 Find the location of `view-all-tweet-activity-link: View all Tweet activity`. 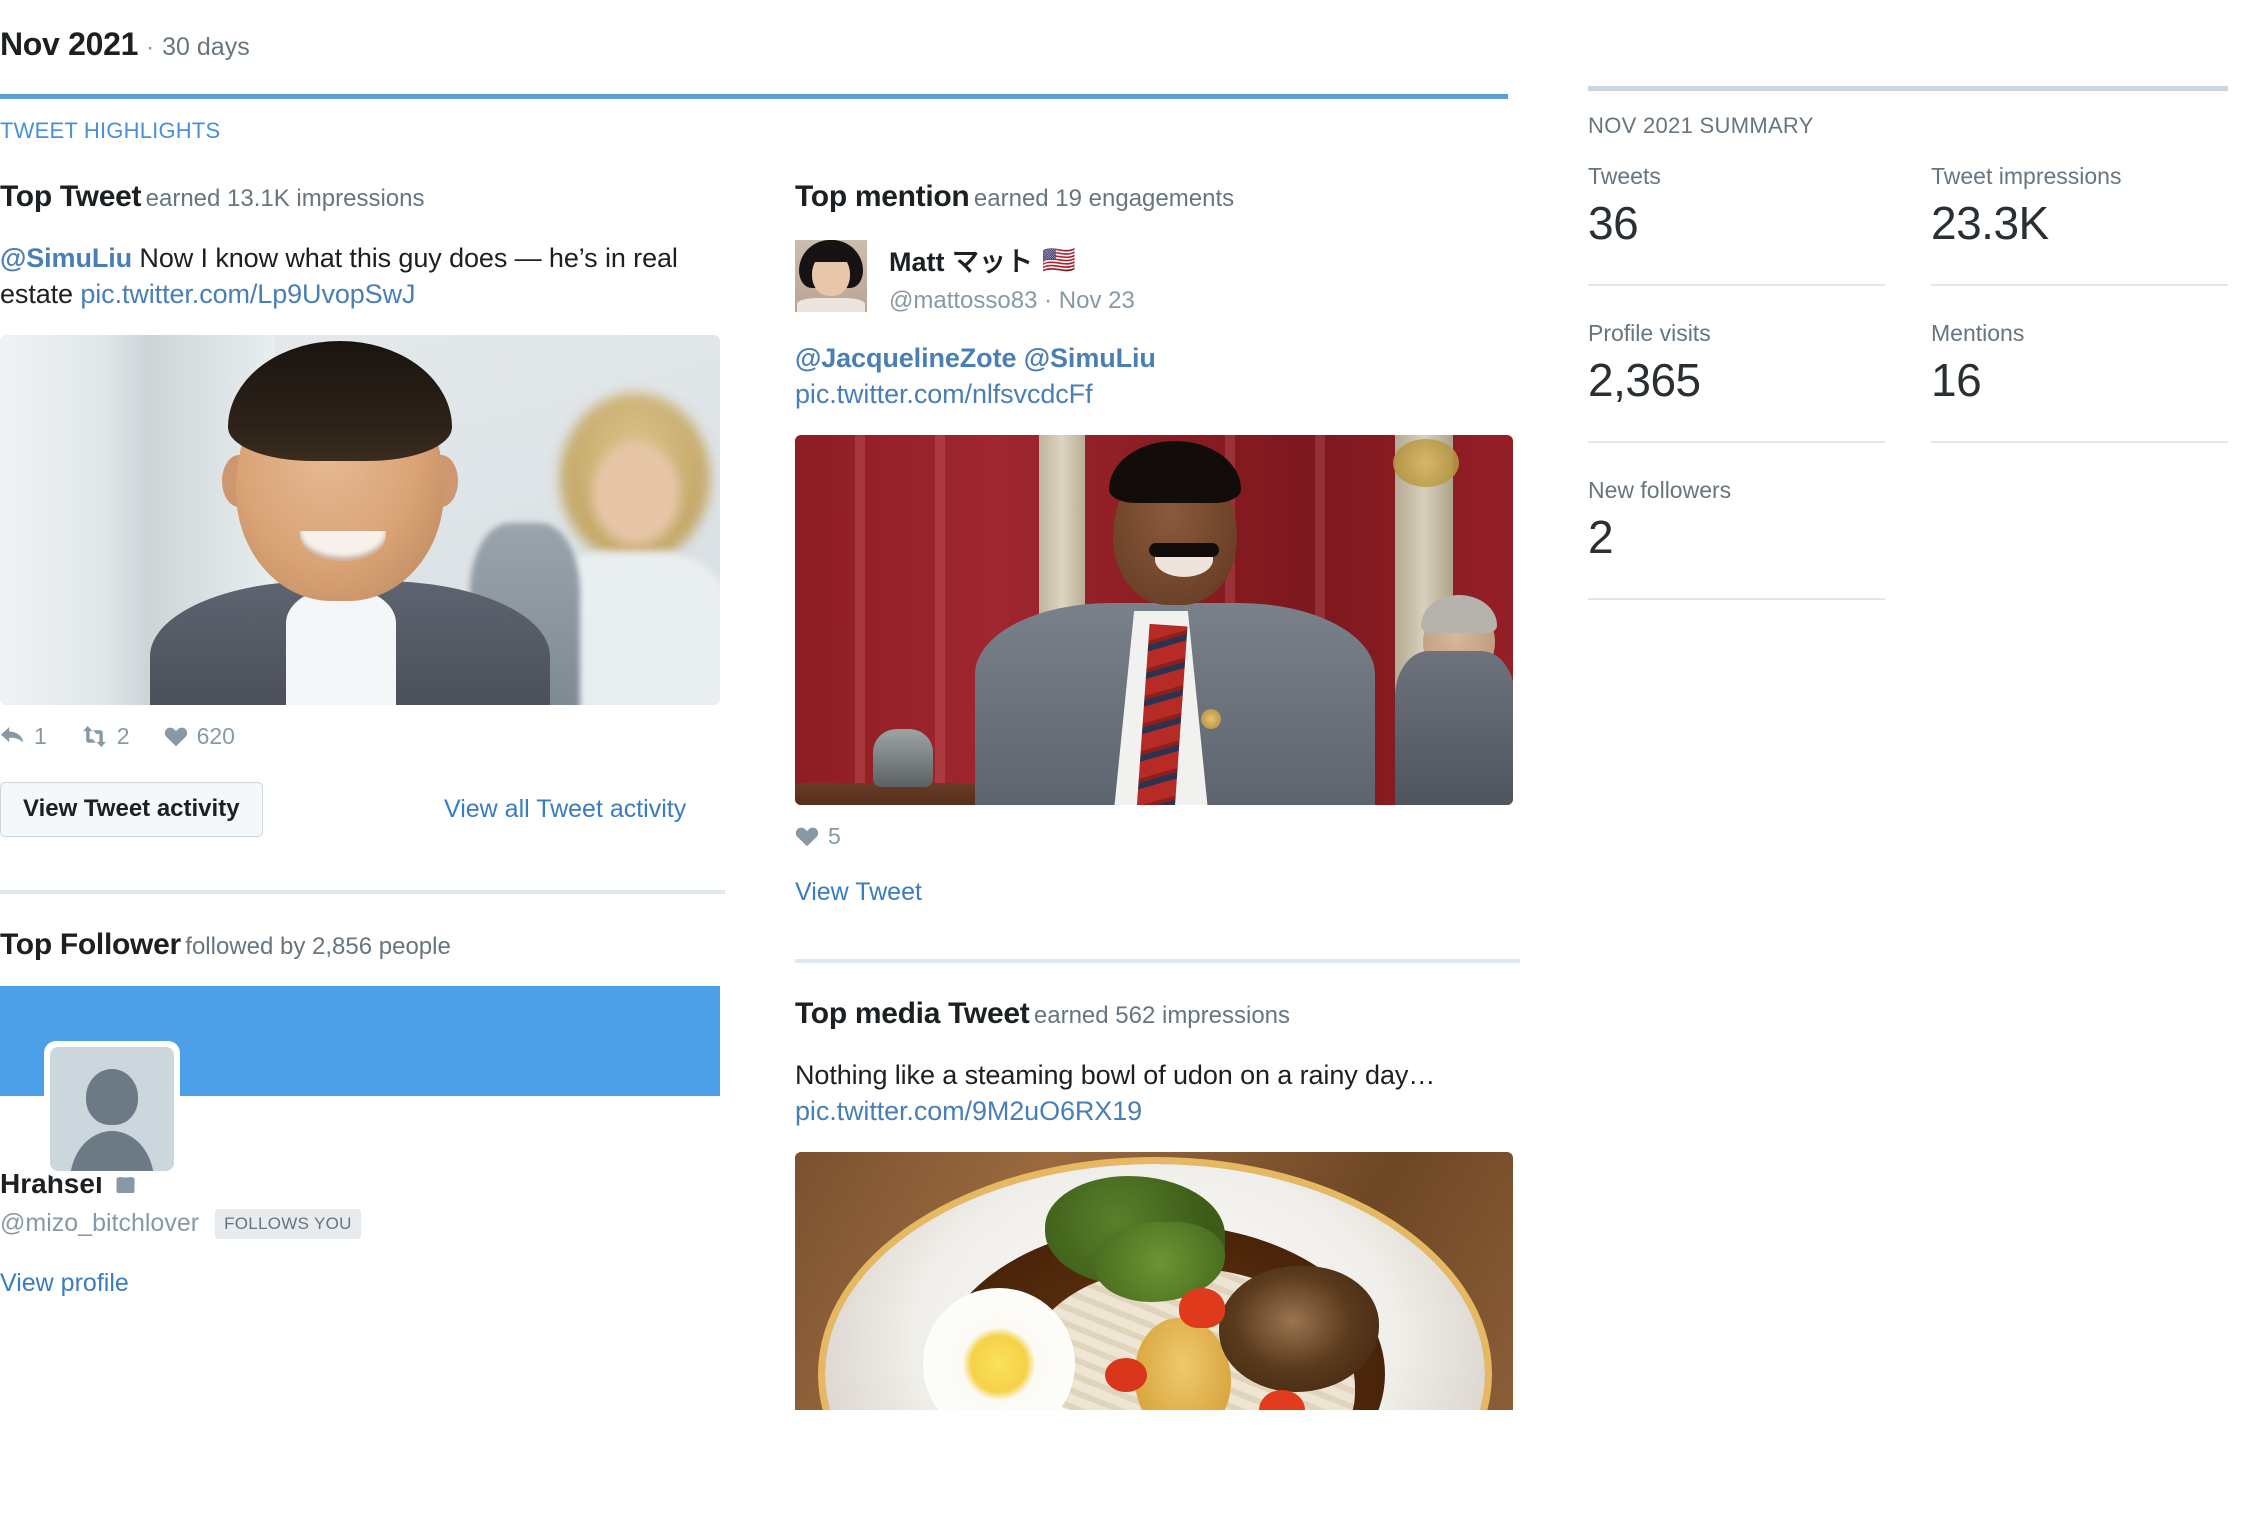

view-all-tweet-activity-link: View all Tweet activity is located at coordinates (565, 809).